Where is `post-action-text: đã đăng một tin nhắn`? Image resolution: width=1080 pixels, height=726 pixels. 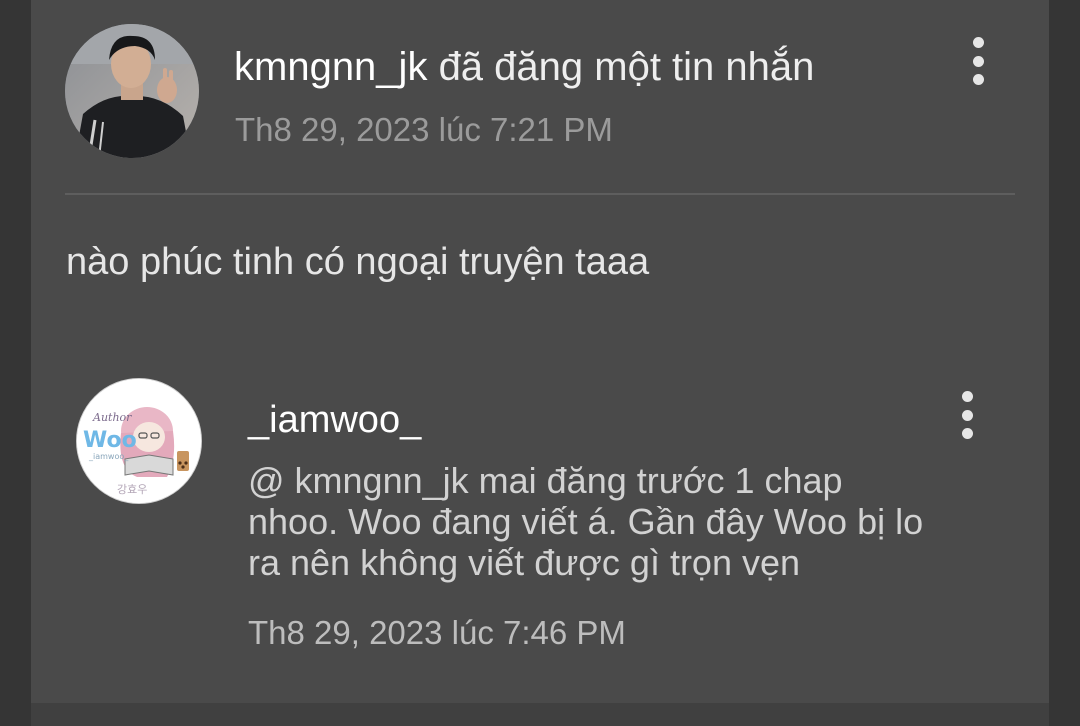 post-action-text: đã đăng một tin nhắn is located at coordinates (626, 67).